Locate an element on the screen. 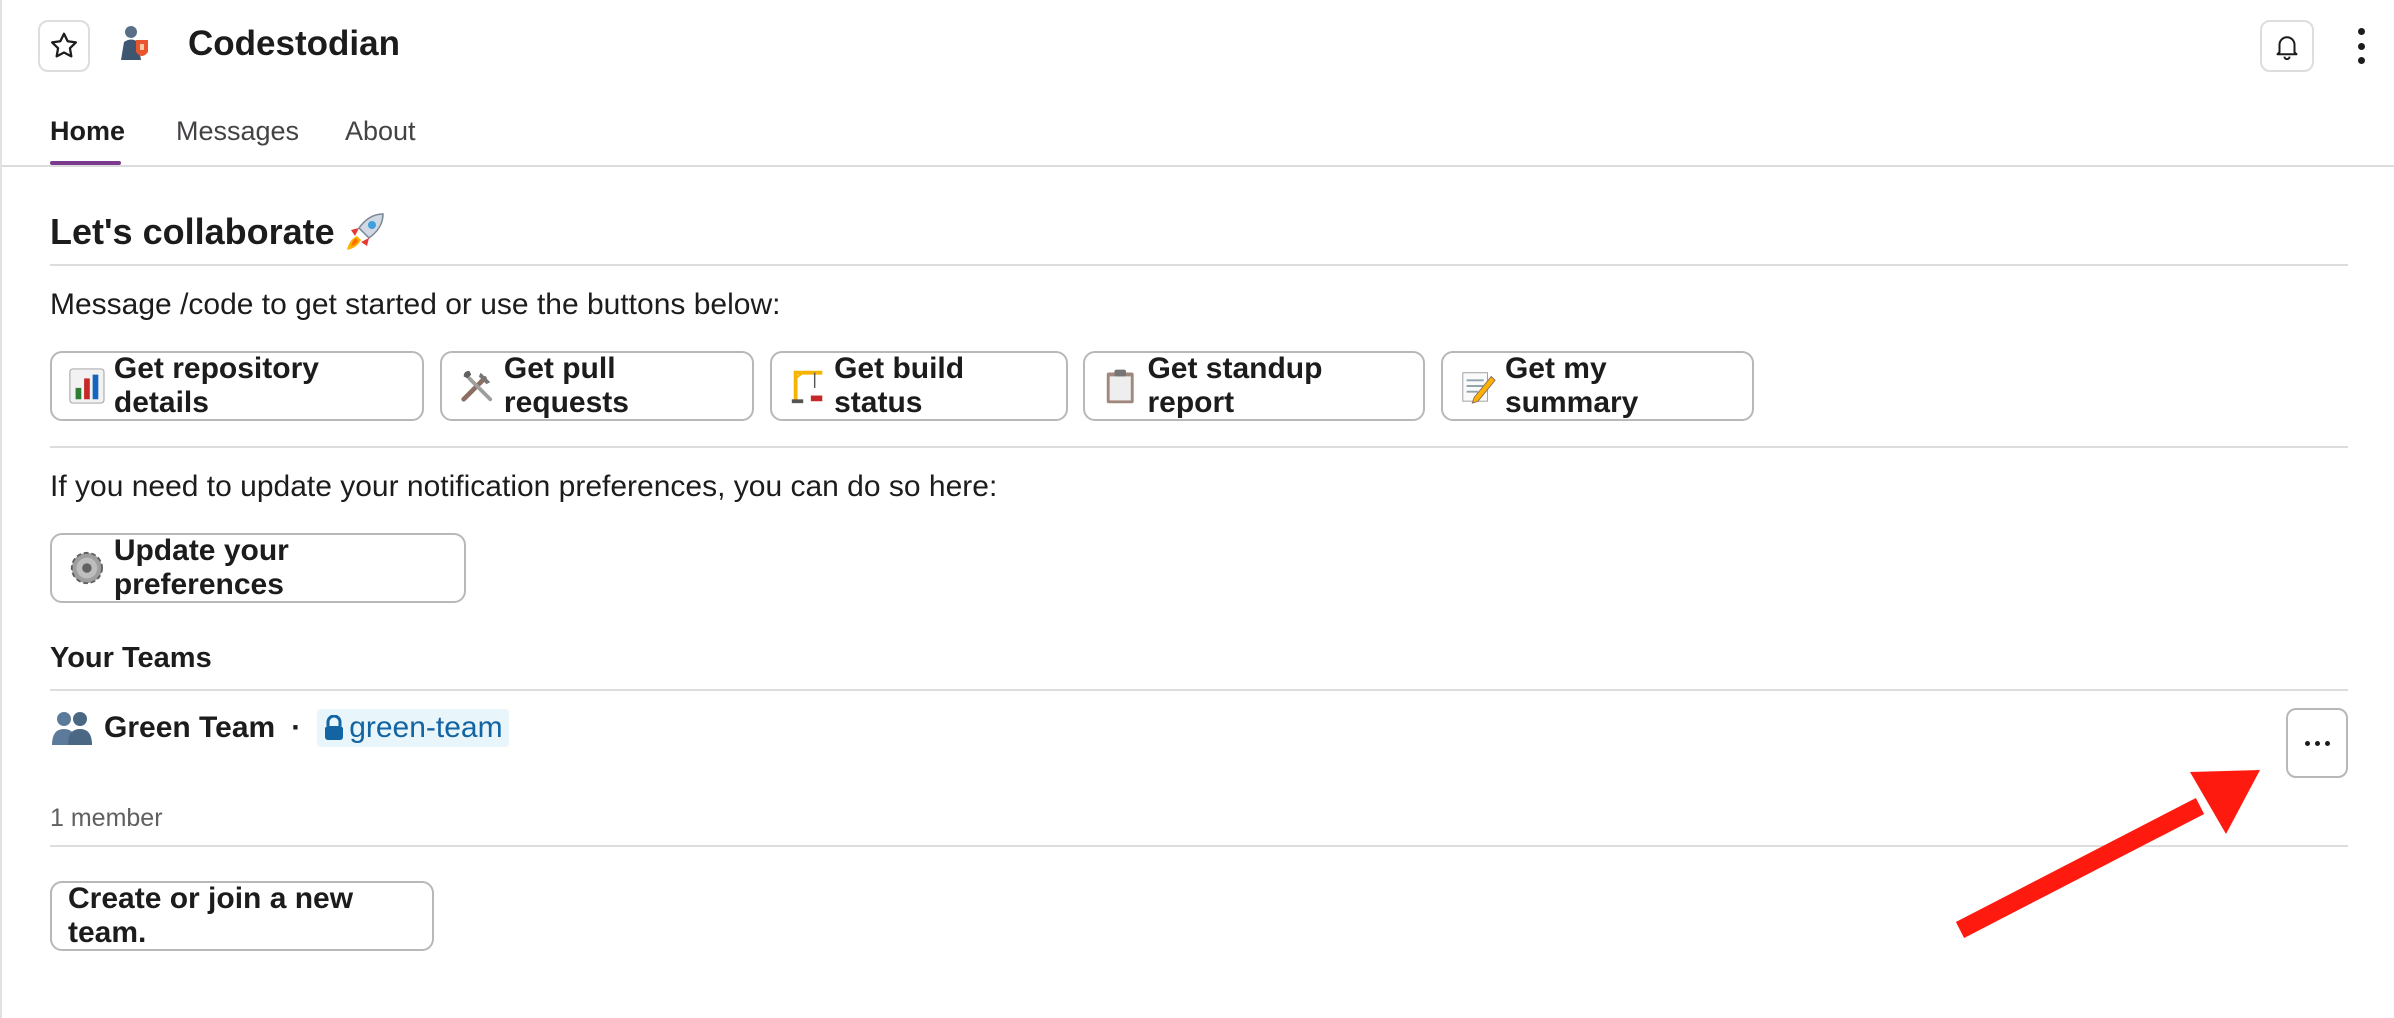 Image resolution: width=2394 pixels, height=1018 pixels. tab-about: About is located at coordinates (380, 131).